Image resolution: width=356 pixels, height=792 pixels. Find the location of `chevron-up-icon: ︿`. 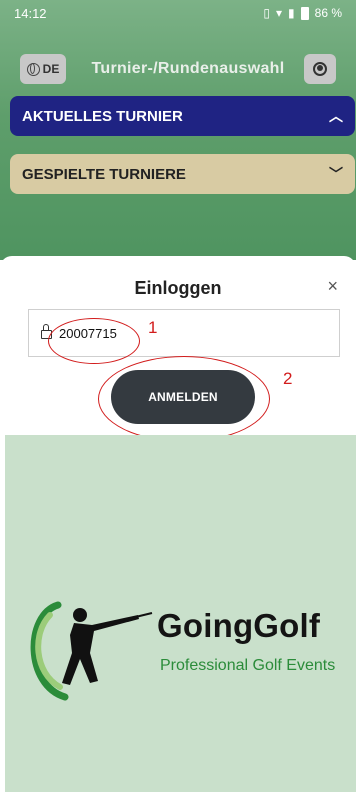

chevron-up-icon: ︿ is located at coordinates (336, 116).